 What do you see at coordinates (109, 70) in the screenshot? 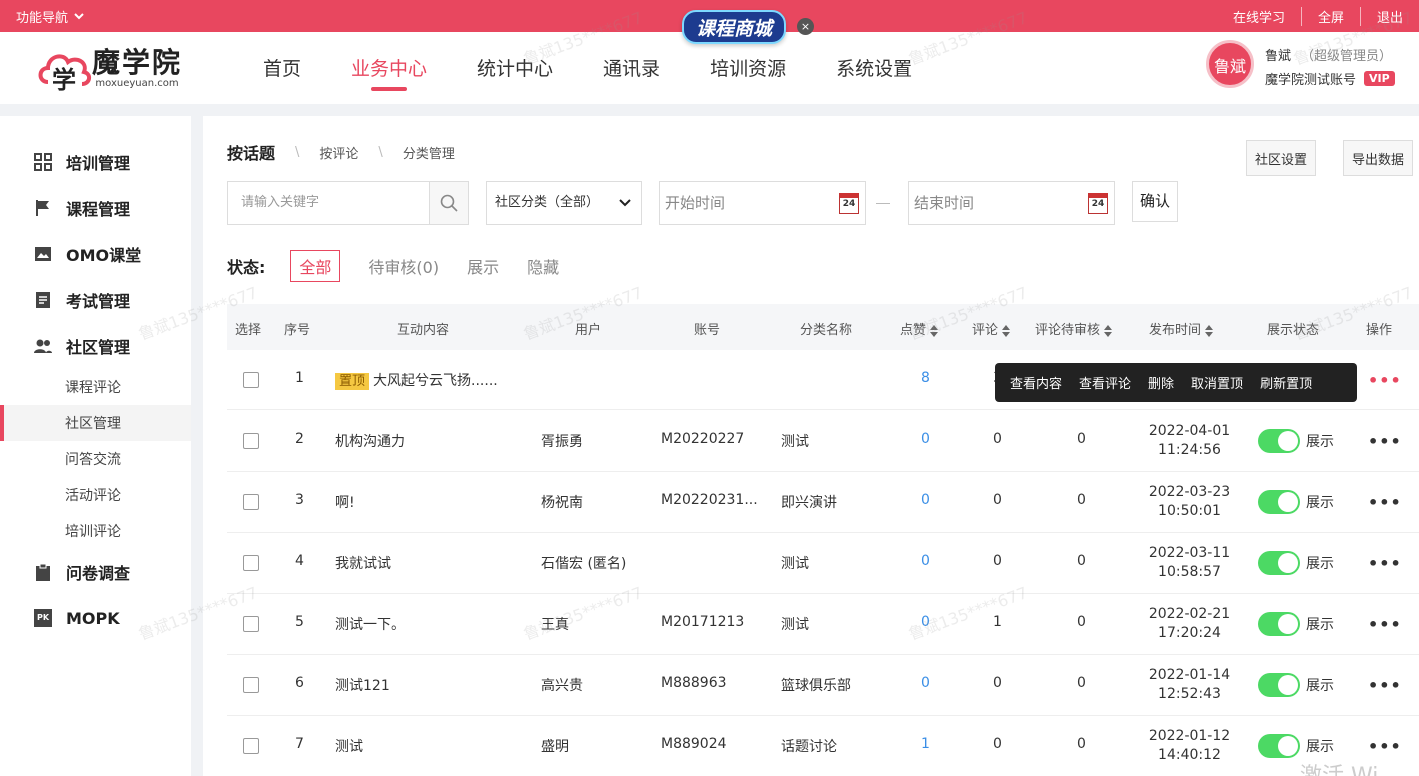
I see `logo: 学 魔学院 moxueyuan.com` at bounding box center [109, 70].